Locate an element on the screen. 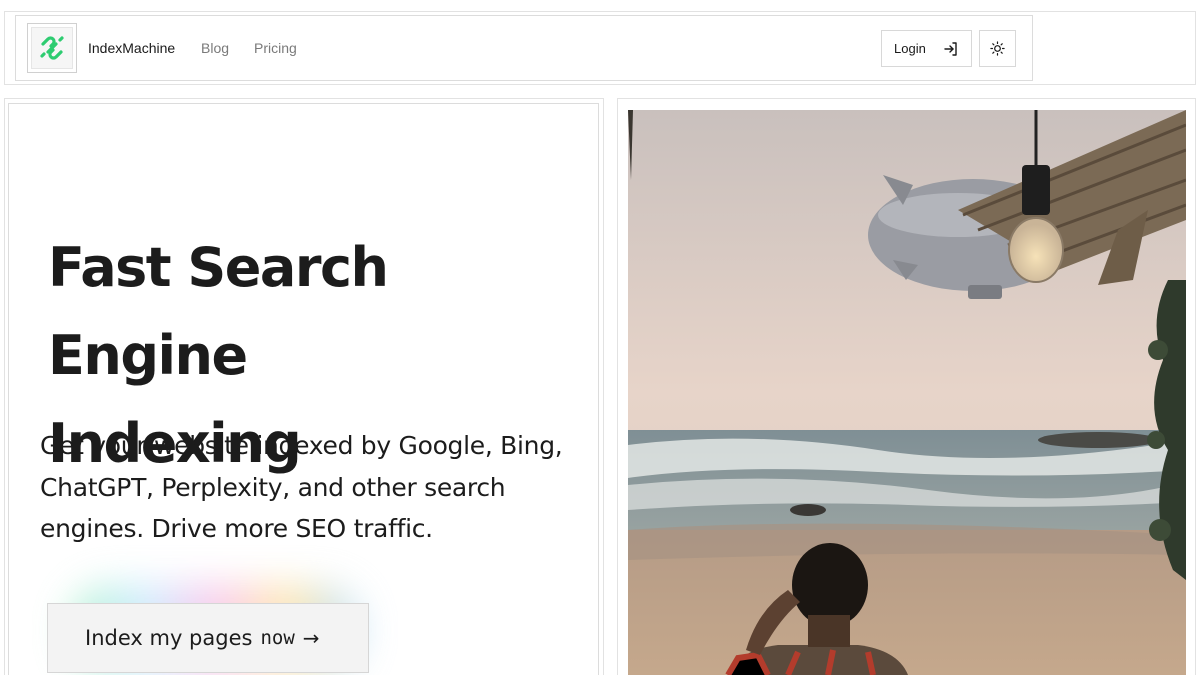 Image resolution: width=1200 pixels, height=675 pixels. nav-link-pricing: Pricing is located at coordinates (275, 48).